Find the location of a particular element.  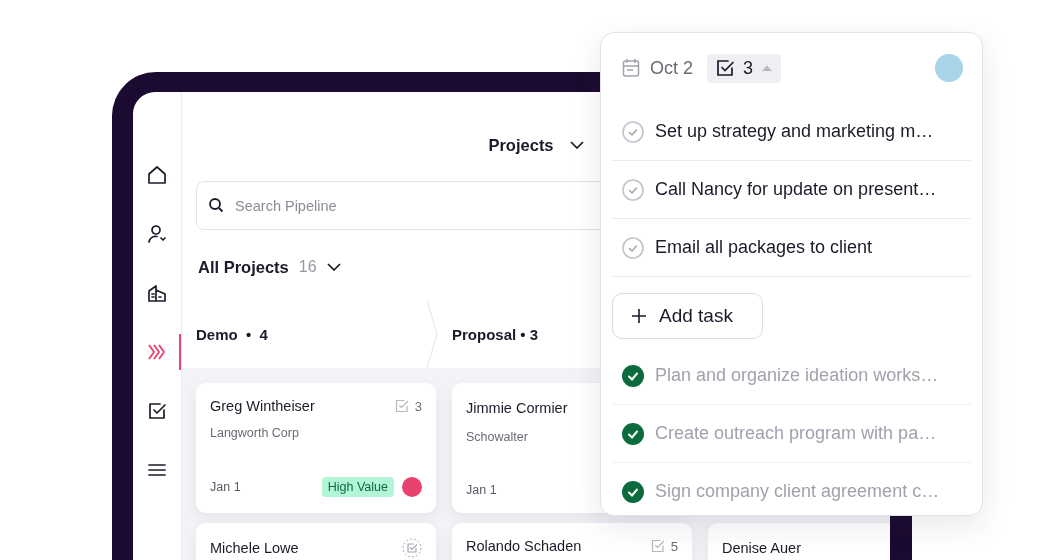

contact-name: Michele Lowe is located at coordinates (254, 548).